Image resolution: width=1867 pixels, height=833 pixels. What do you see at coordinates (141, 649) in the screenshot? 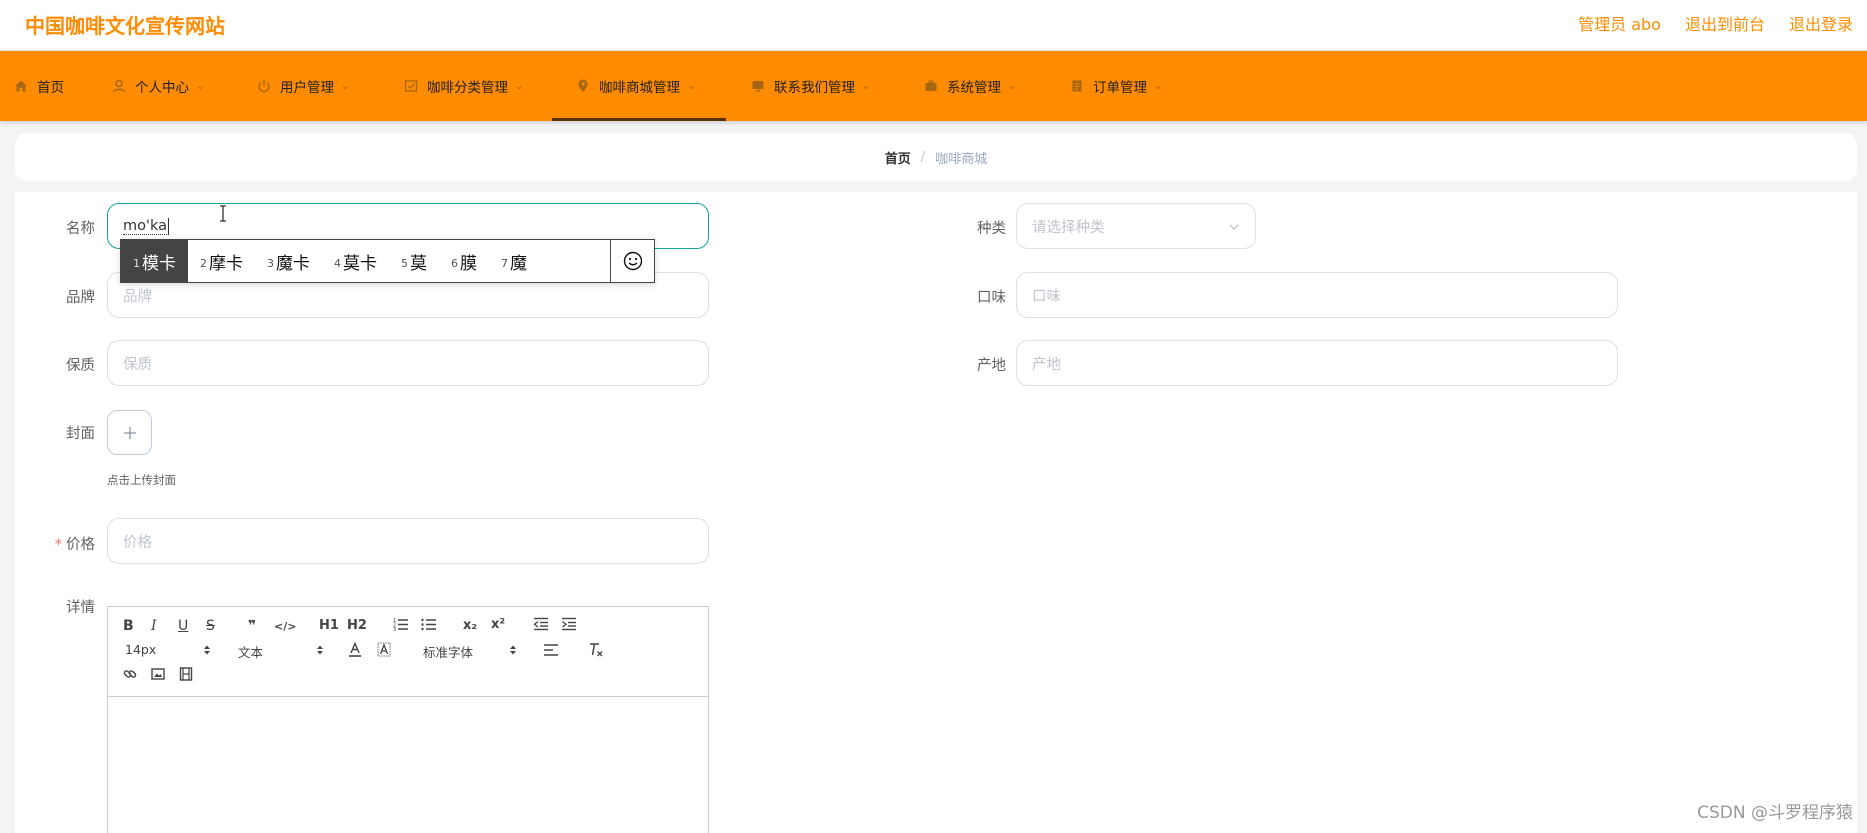
I see `font-size-value: 14px` at bounding box center [141, 649].